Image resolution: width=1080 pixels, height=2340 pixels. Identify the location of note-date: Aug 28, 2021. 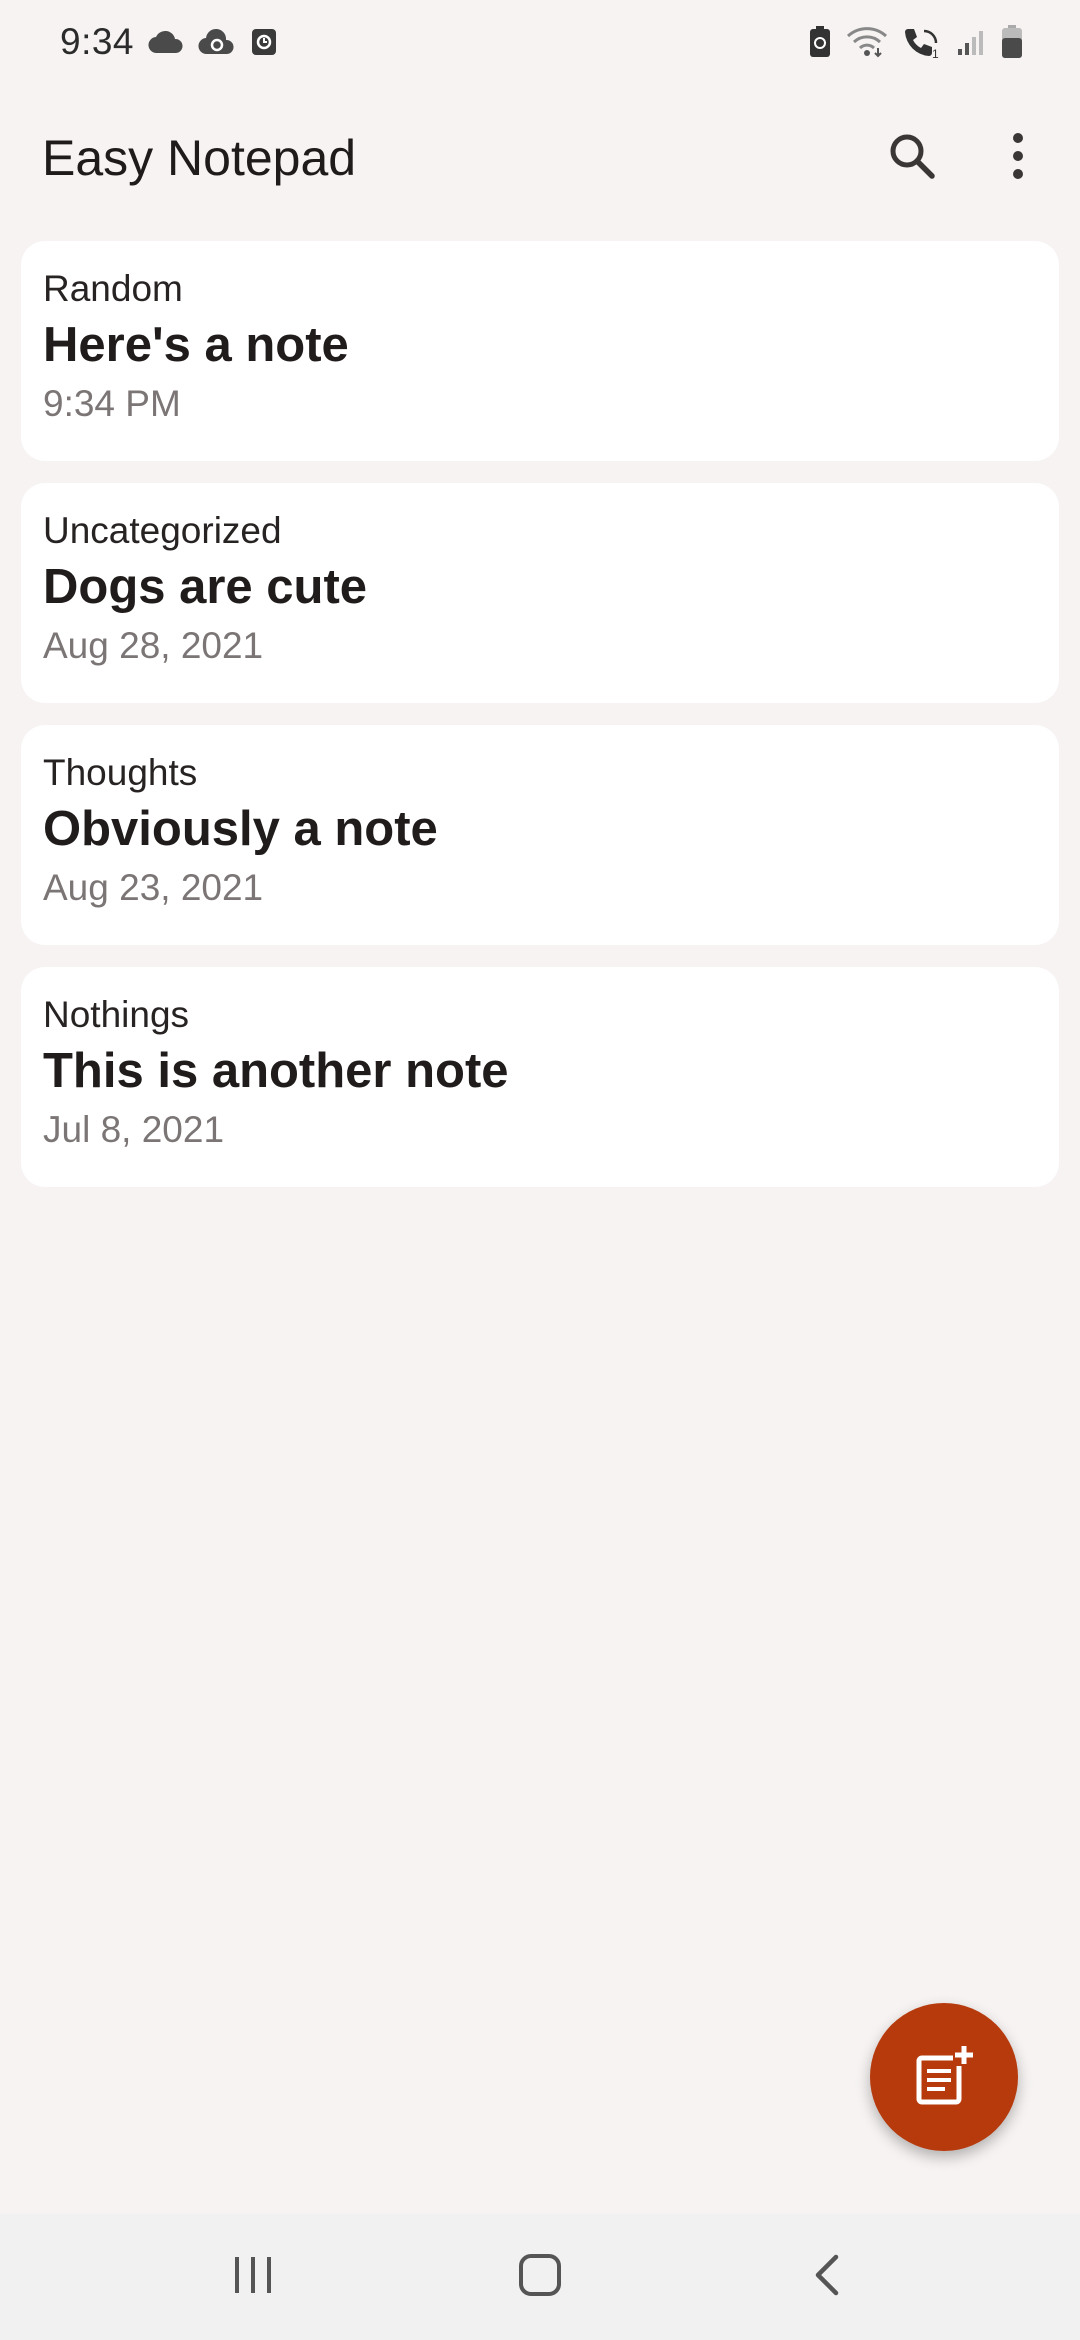
(153, 645).